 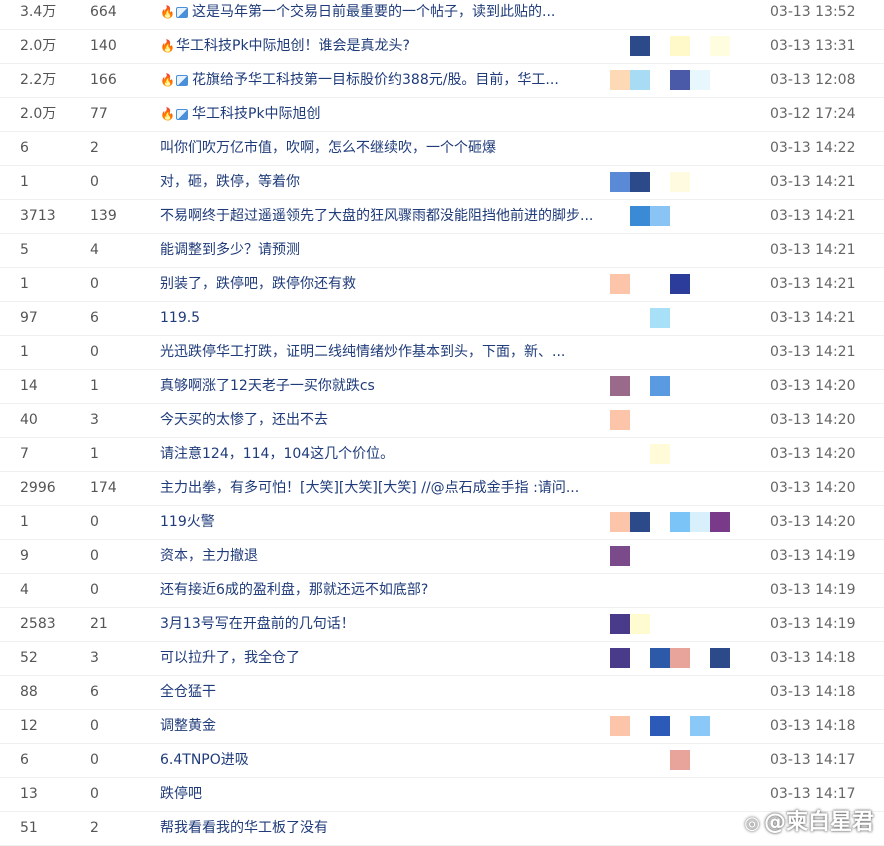 I want to click on post-title-link: 还有接近6成的盈利盘，那就还远不如底部?, so click(x=377, y=590).